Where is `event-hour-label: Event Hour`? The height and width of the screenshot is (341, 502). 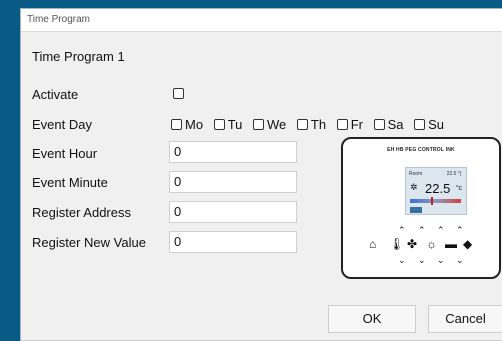 event-hour-label: Event Hour is located at coordinates (65, 153).